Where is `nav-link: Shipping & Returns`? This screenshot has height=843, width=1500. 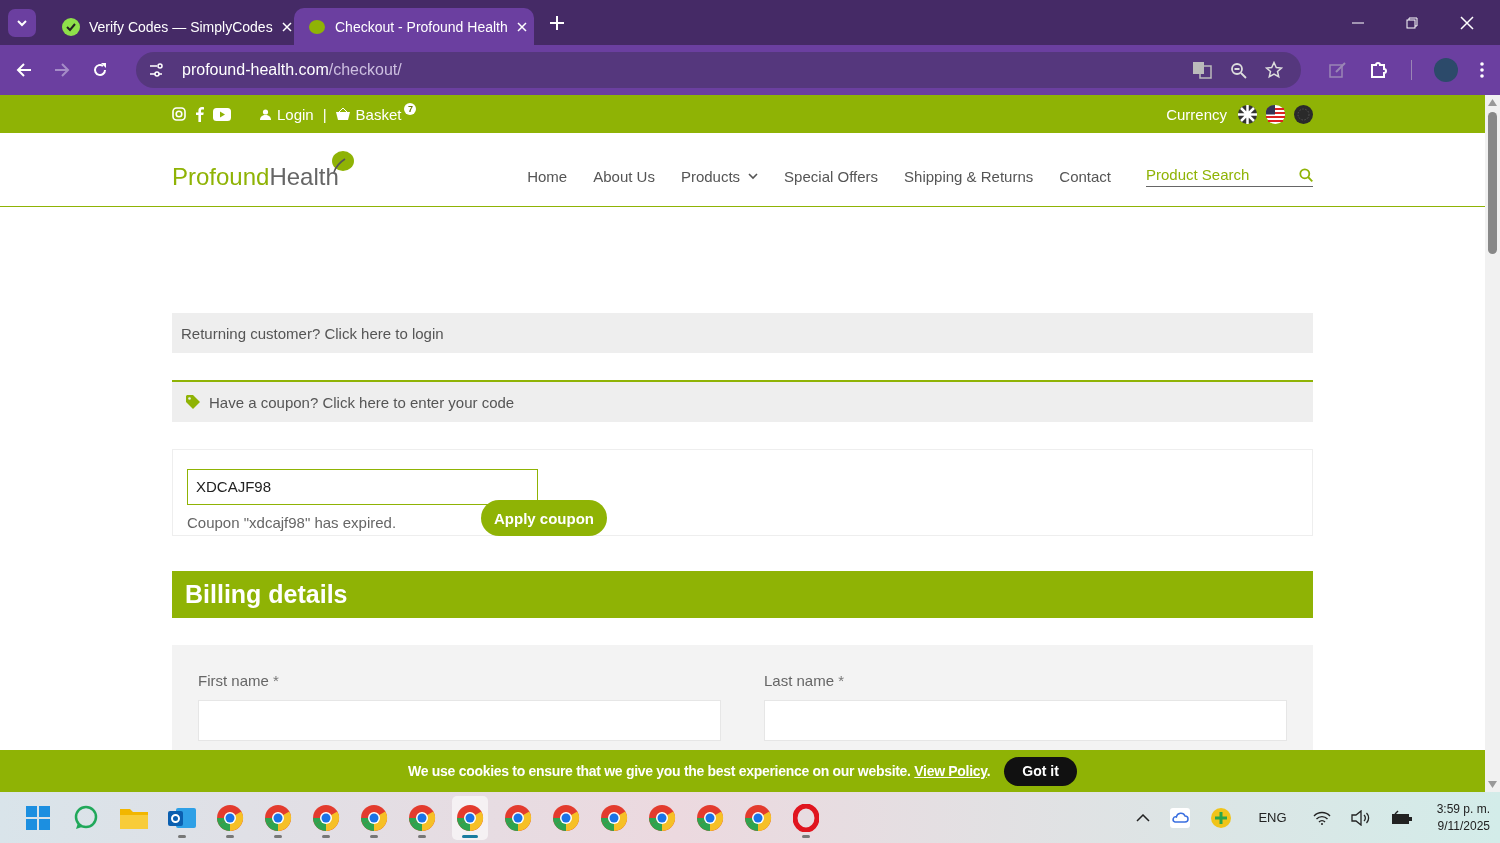
nav-link: Shipping & Returns is located at coordinates (969, 176).